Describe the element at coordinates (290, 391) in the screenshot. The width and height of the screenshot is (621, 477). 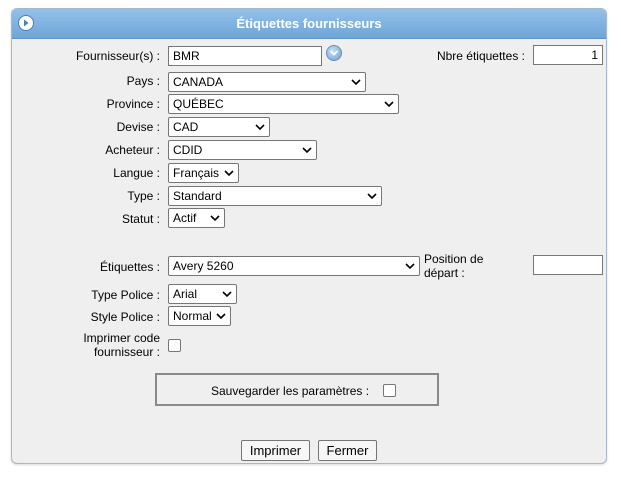
I see `sauvegarder-label: Sauvegarder les paramètres :` at that location.